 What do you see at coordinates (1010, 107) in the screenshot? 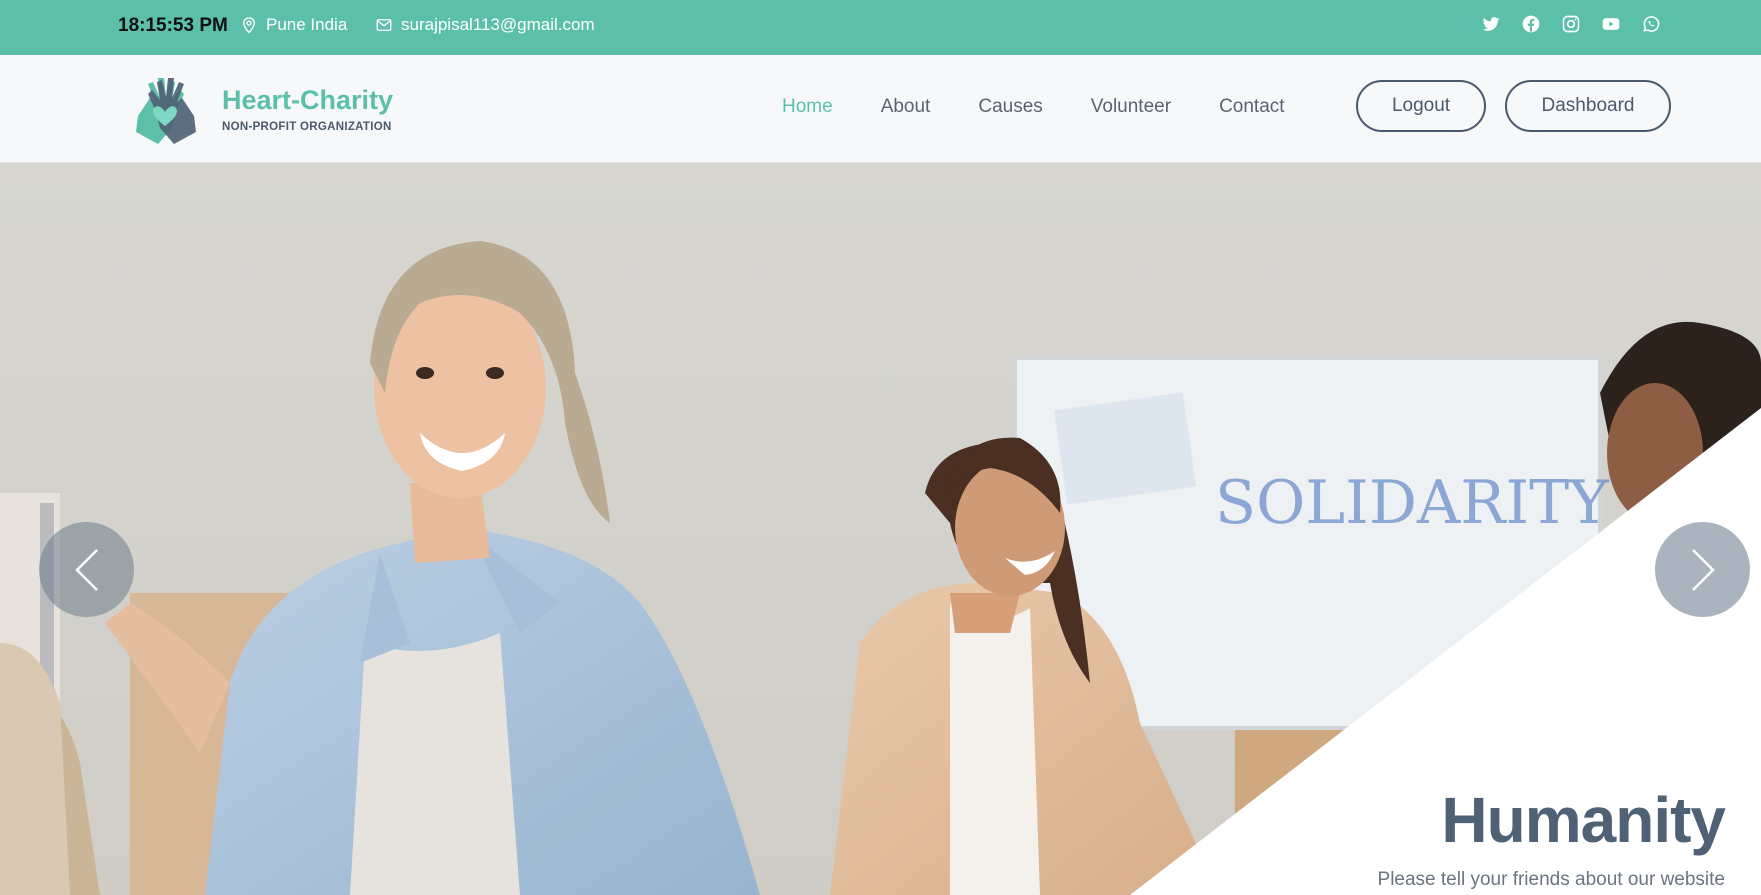
I see `nav-link-causes: Causes` at bounding box center [1010, 107].